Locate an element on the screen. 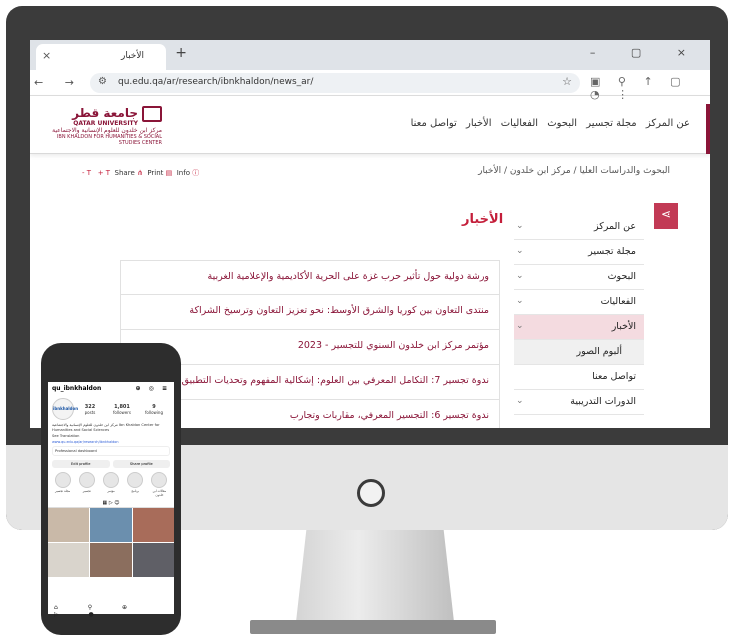 The height and width of the screenshot is (637, 731). nav-research: البحوث is located at coordinates (562, 123).